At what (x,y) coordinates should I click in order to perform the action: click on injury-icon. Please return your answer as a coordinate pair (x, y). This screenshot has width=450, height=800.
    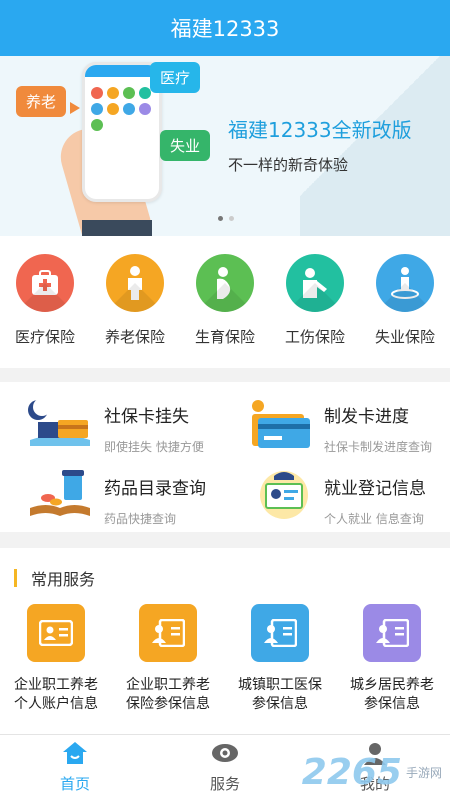
    Looking at the image, I should click on (315, 283).